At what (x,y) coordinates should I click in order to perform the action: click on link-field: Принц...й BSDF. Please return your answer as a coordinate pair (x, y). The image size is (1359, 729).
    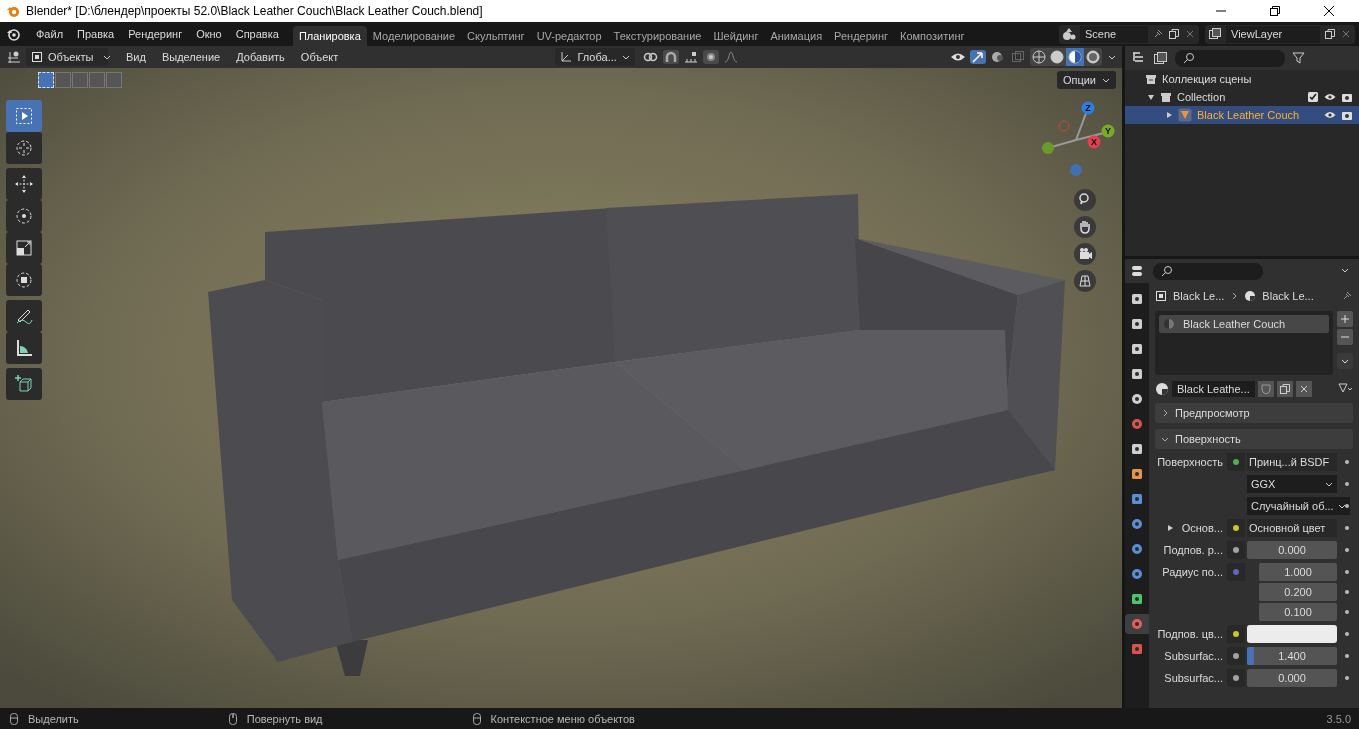
    Looking at the image, I should click on (1292, 462).